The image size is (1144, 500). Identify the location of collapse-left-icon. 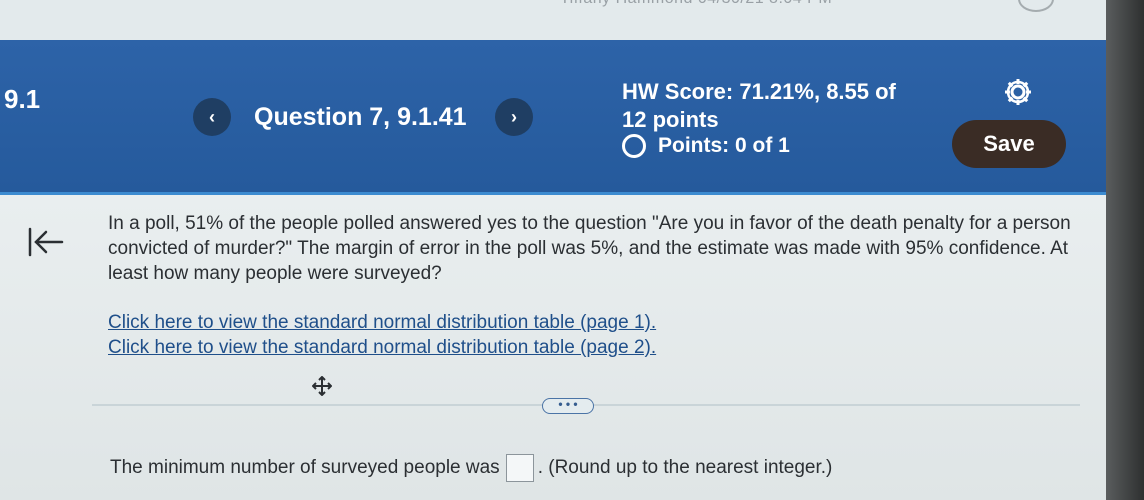
(46, 242).